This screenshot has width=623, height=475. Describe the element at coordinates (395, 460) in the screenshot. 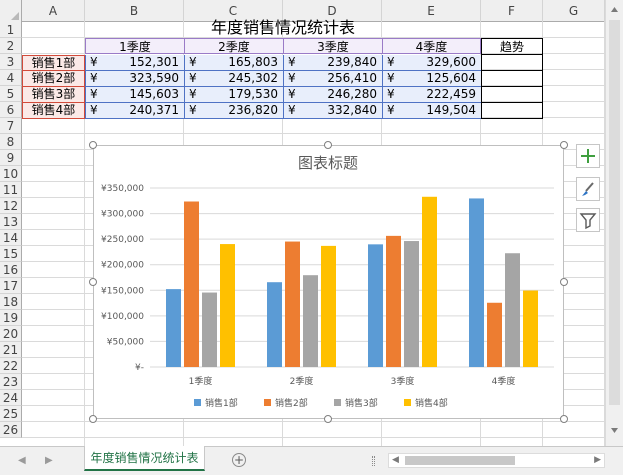

I see `scroll-left-icon: ◀` at that location.